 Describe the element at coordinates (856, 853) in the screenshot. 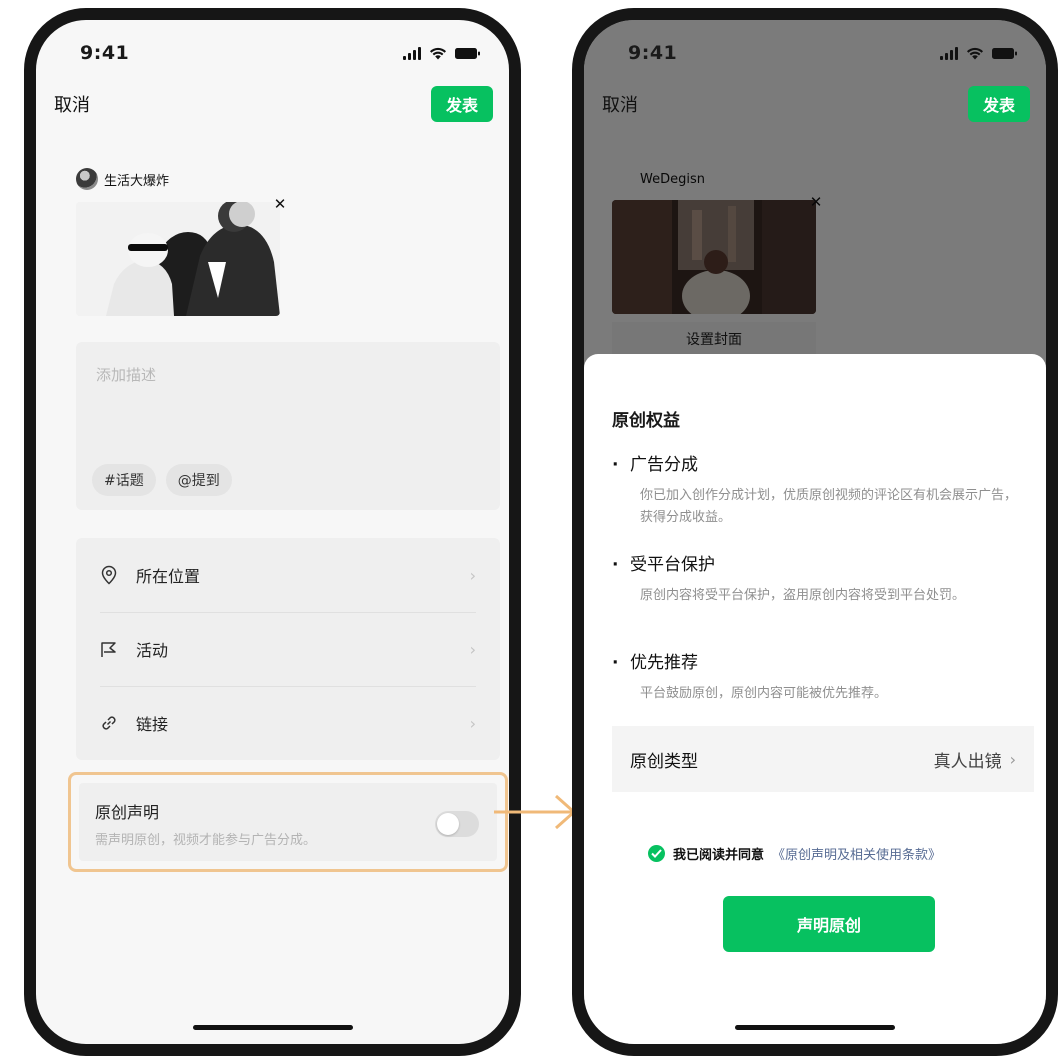

I see `terms-link: 《原创声明及相关使用条款》` at that location.